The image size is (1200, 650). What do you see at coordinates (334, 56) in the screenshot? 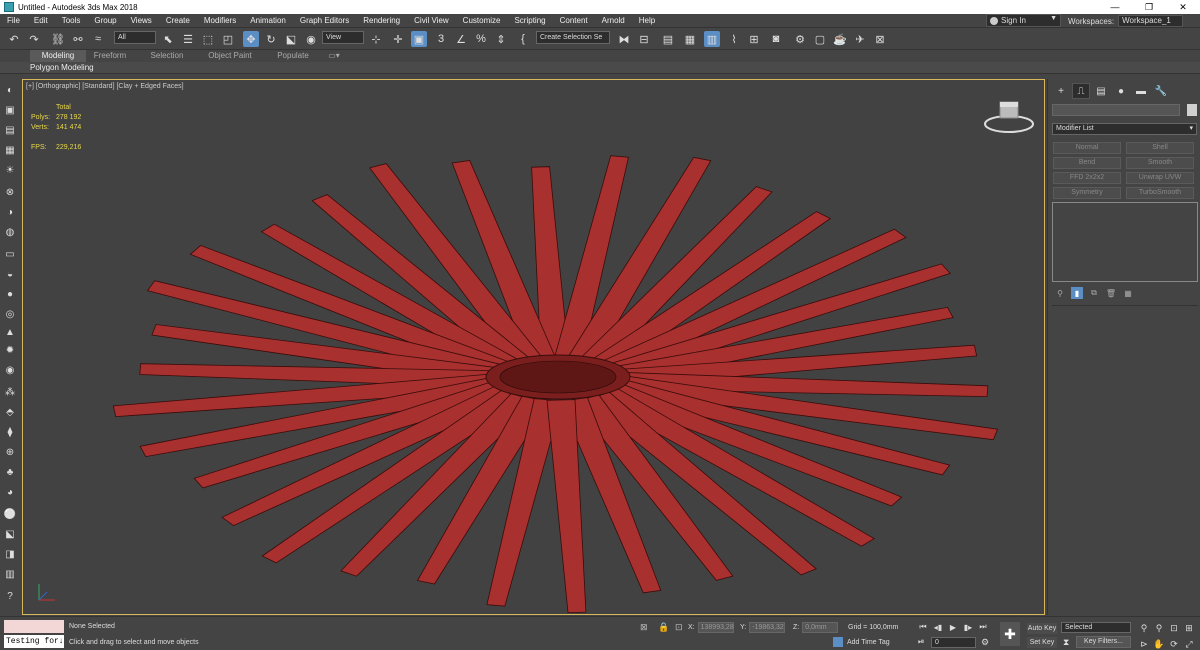
I see `ribbon-options-icon: ▭▾` at bounding box center [334, 56].